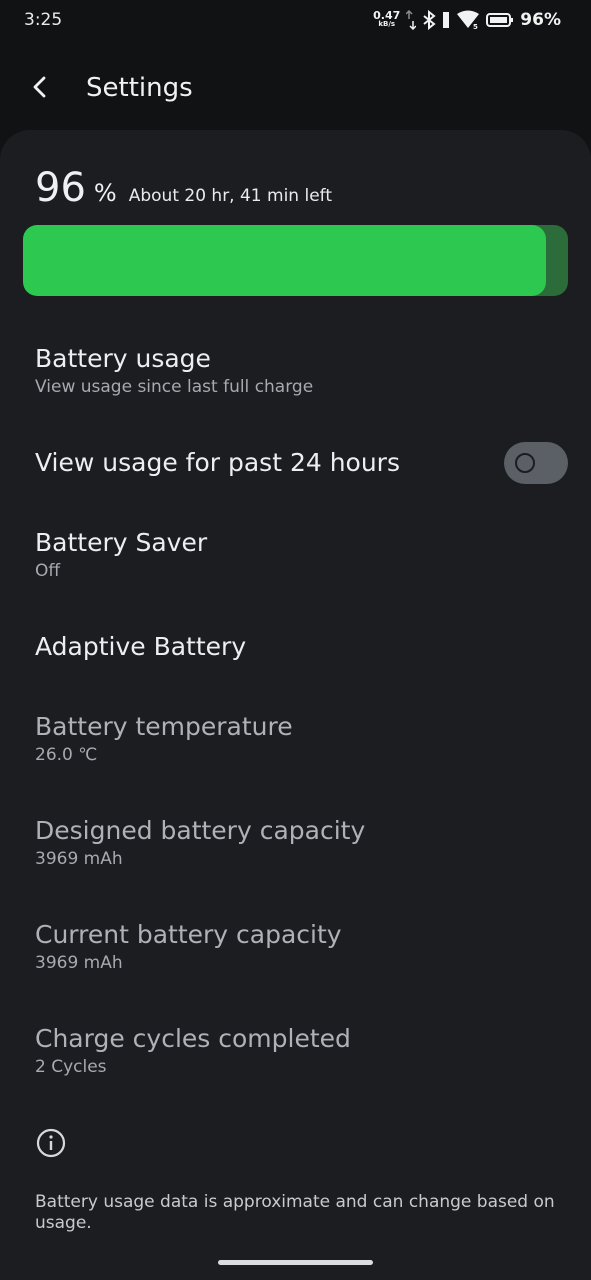 This screenshot has height=1280, width=591. I want to click on designed-capacity-title: Designed battery capacity, so click(200, 830).